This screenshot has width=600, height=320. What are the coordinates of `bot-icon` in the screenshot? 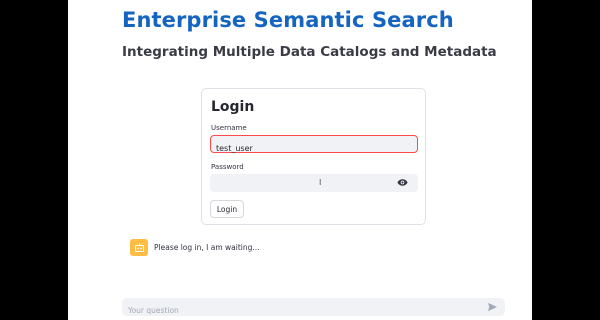 It's located at (139, 247).